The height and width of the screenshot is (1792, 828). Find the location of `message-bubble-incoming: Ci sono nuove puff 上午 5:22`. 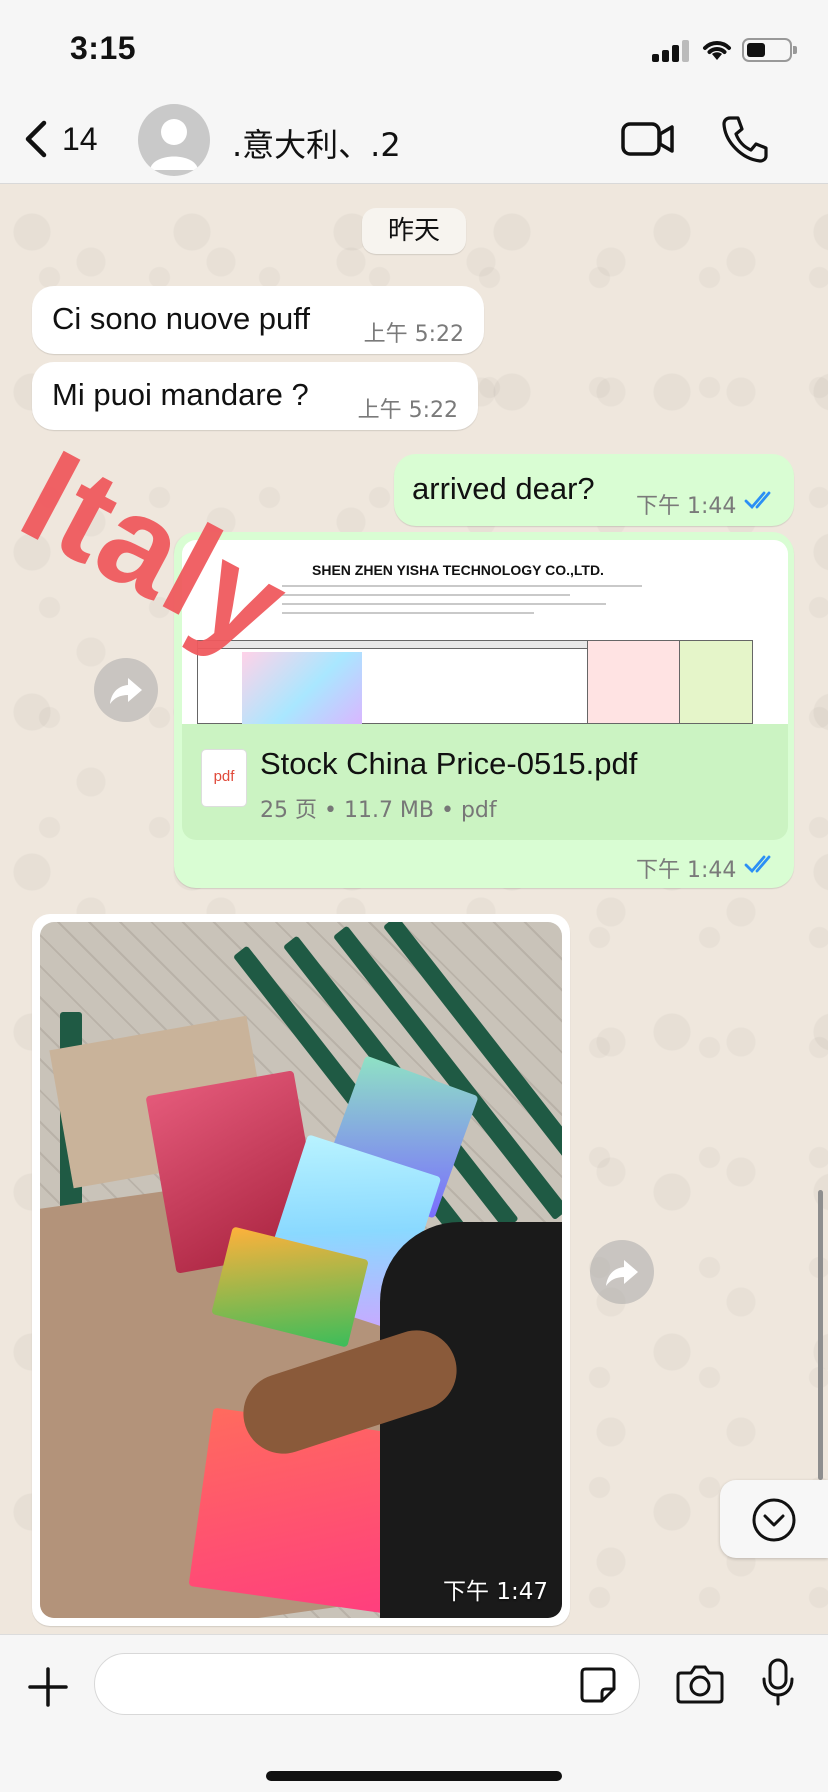

message-bubble-incoming: Ci sono nuove puff 上午 5:22 is located at coordinates (258, 320).